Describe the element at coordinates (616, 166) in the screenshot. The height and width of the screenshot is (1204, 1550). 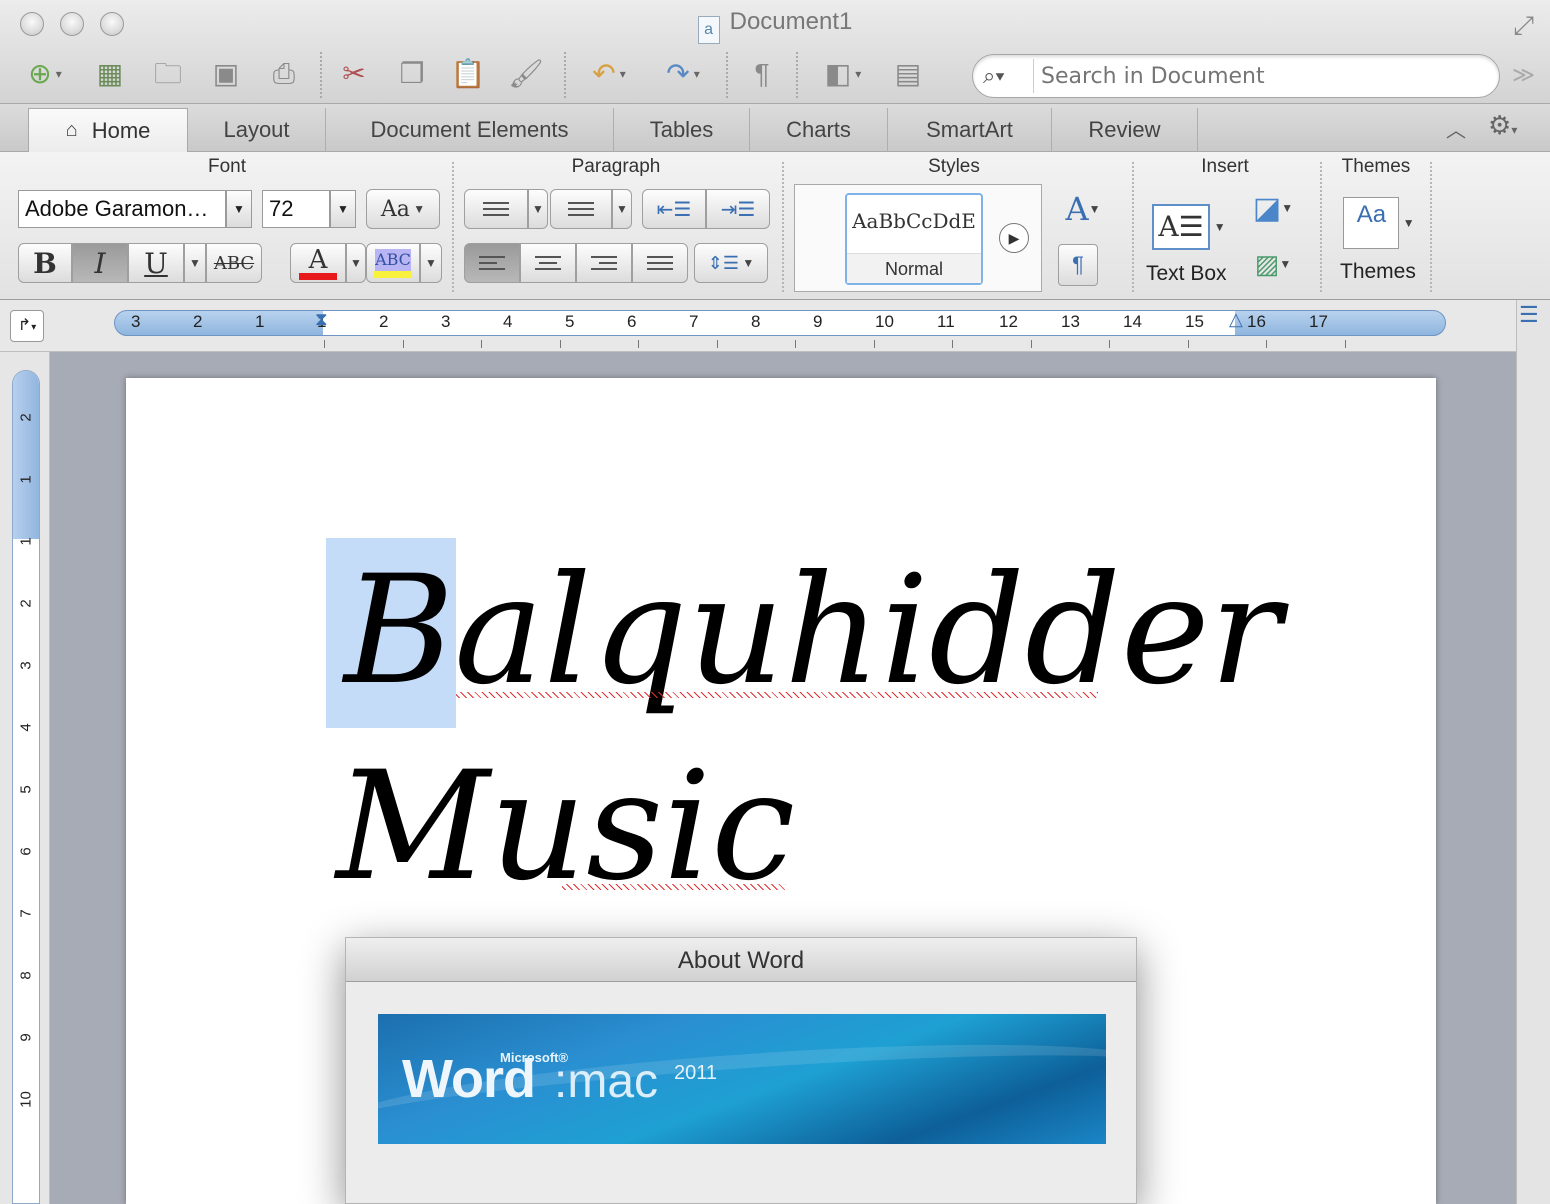
I see `paragraph-group-title: Paragraph` at that location.